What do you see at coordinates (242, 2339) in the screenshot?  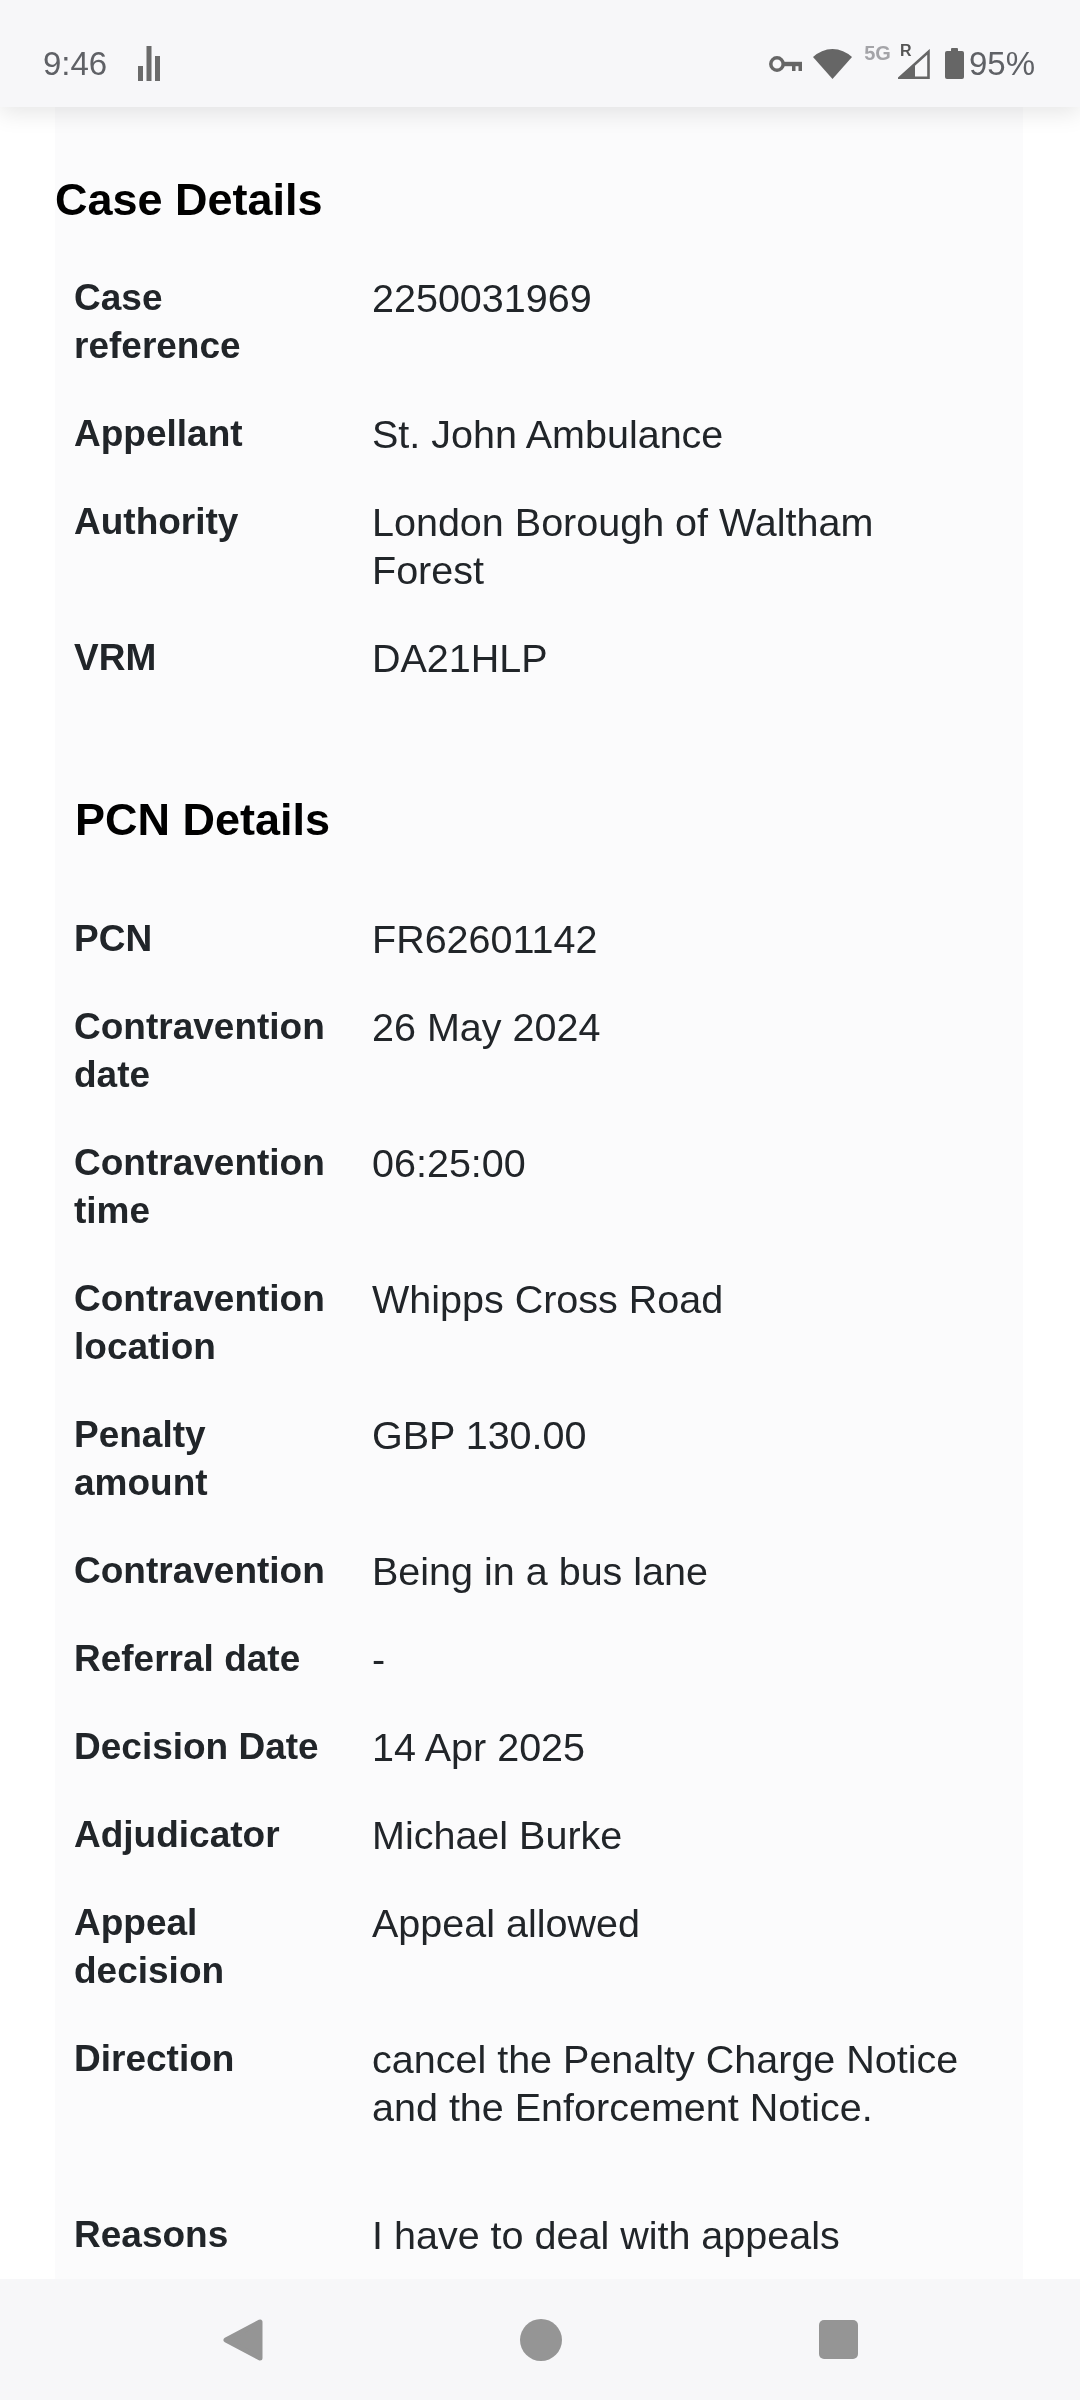 I see `back-icon` at bounding box center [242, 2339].